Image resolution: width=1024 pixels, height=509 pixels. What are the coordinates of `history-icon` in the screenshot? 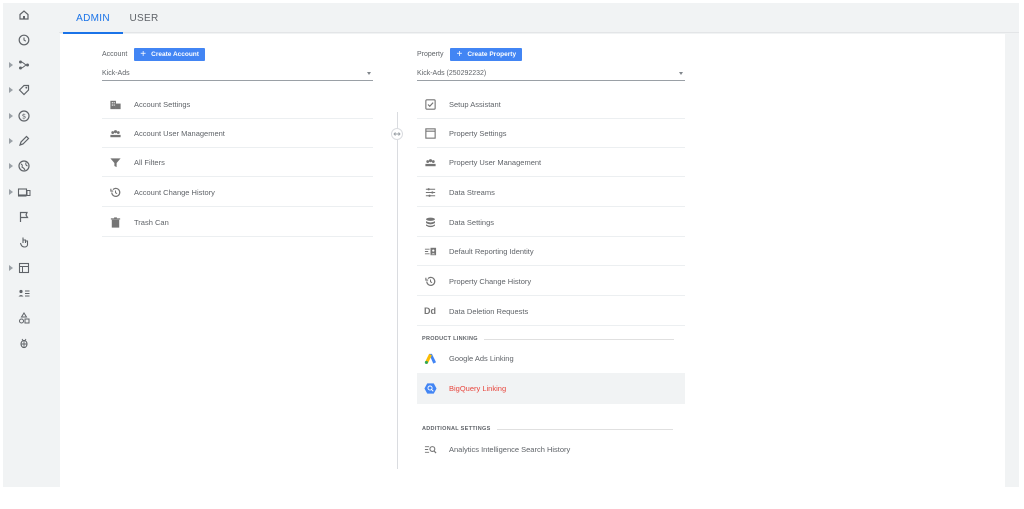 It's located at (115, 192).